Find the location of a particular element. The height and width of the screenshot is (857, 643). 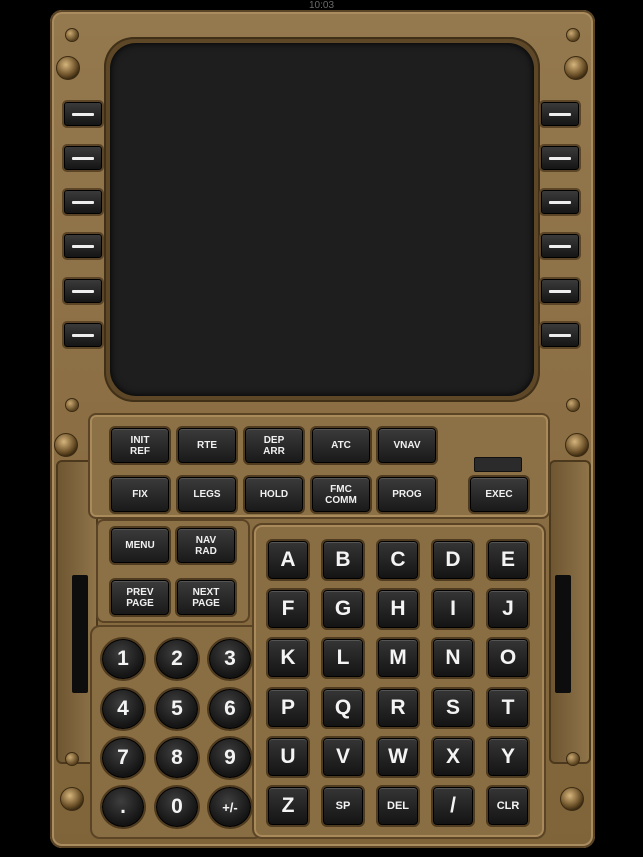

key-o: O is located at coordinates (508, 658).